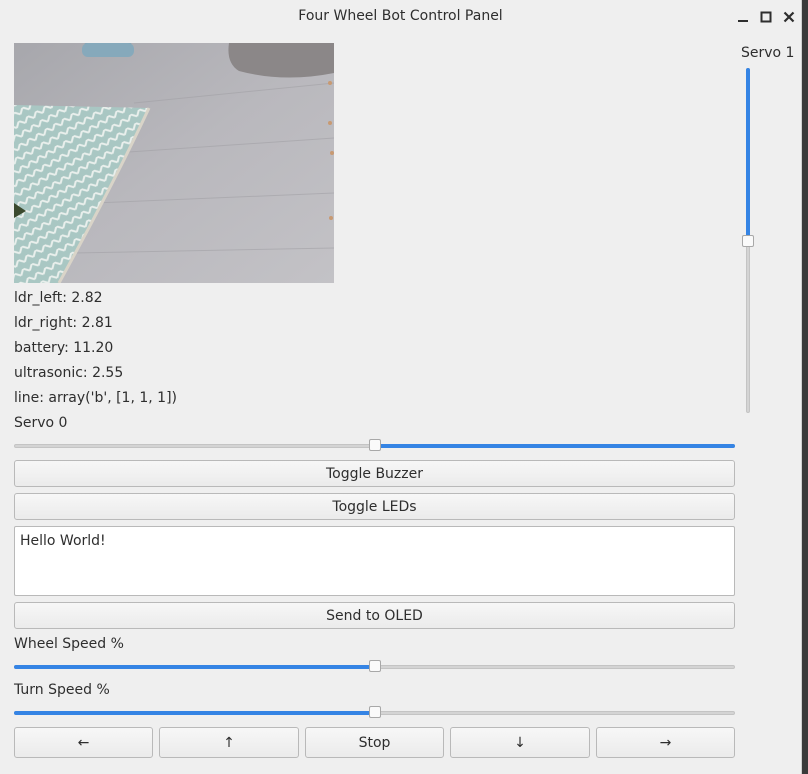 Image resolution: width=808 pixels, height=774 pixels. Describe the element at coordinates (520, 742) in the screenshot. I see `backward-arrow-button: ↓` at that location.